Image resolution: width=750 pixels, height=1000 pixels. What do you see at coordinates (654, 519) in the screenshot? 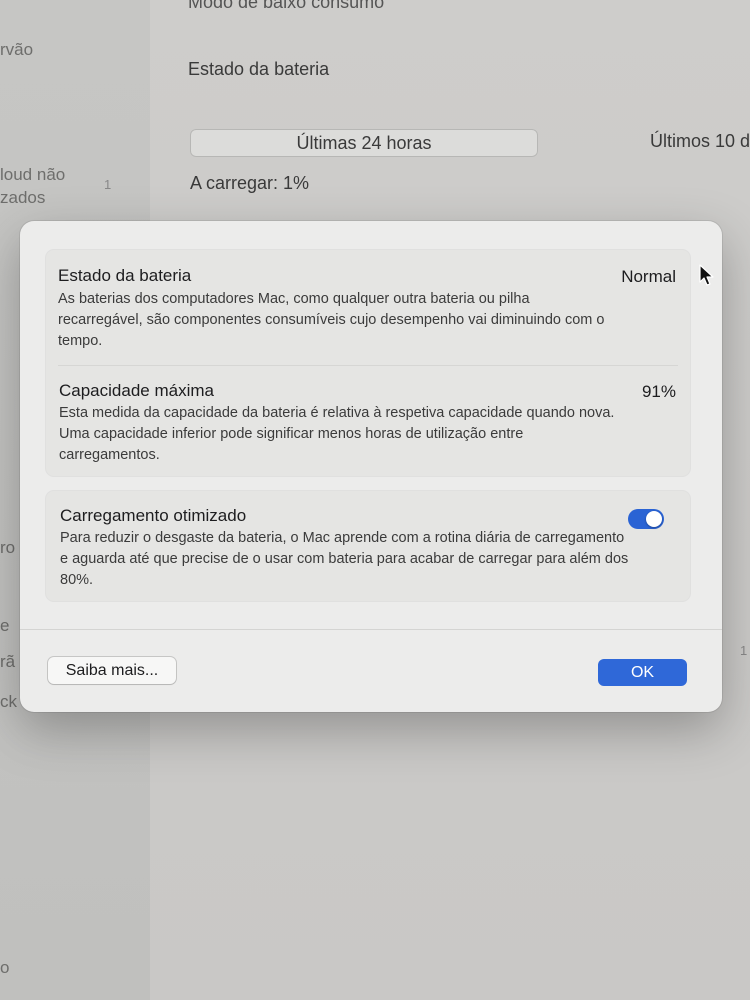
I see `toggle-knob` at bounding box center [654, 519].